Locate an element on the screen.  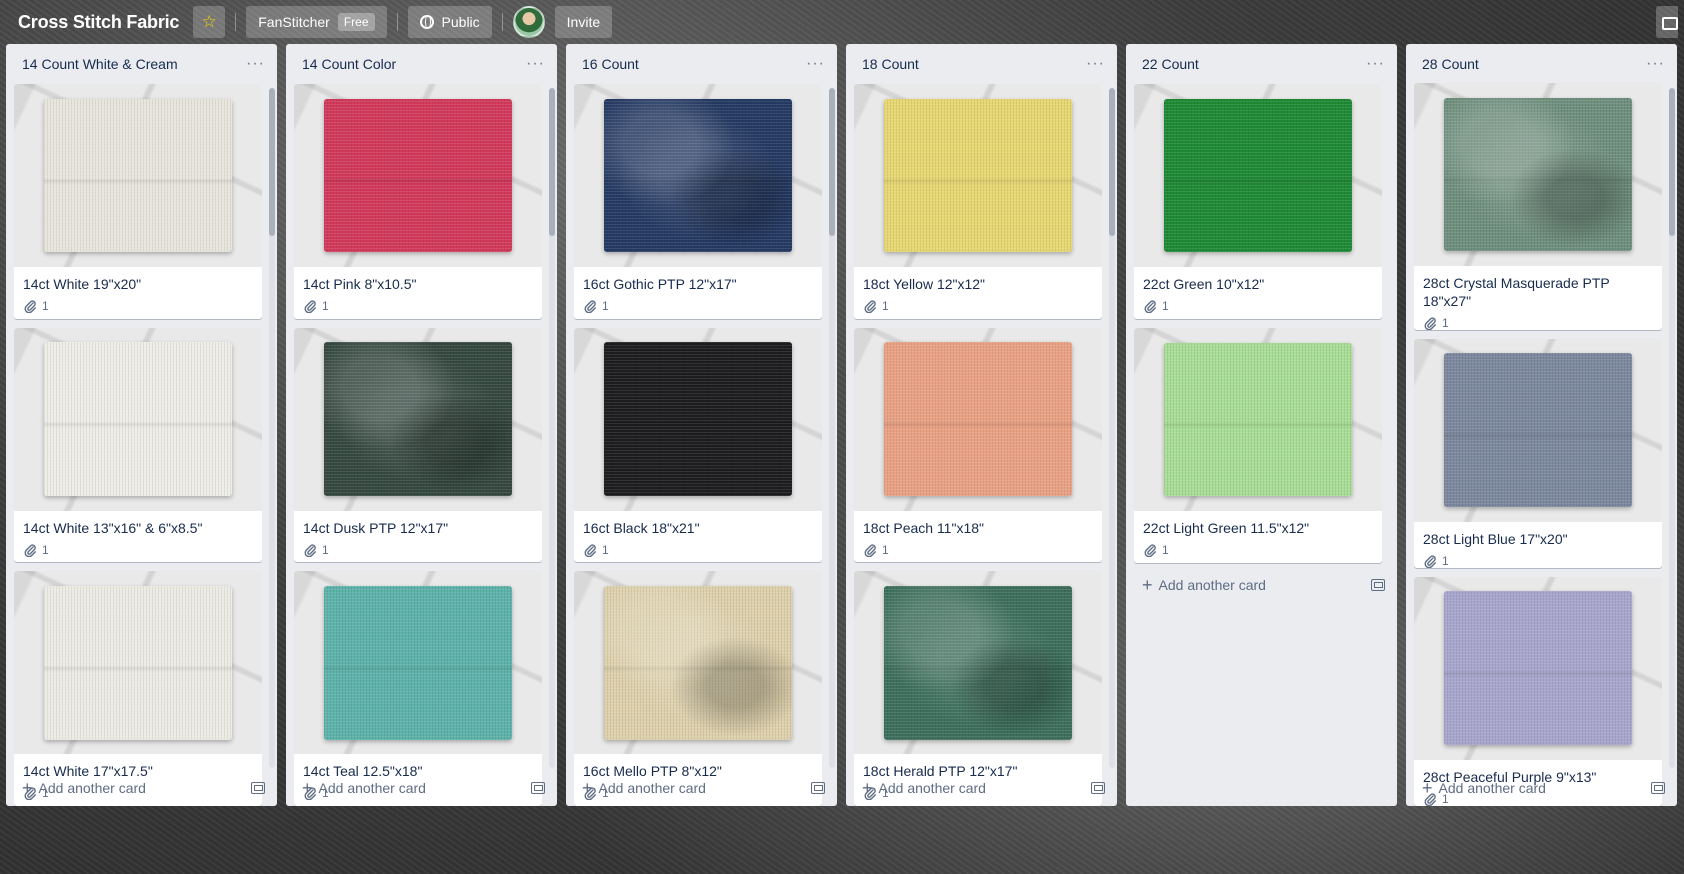
card: 14ct Dusk PTP 12"x17" 1 is located at coordinates (418, 445).